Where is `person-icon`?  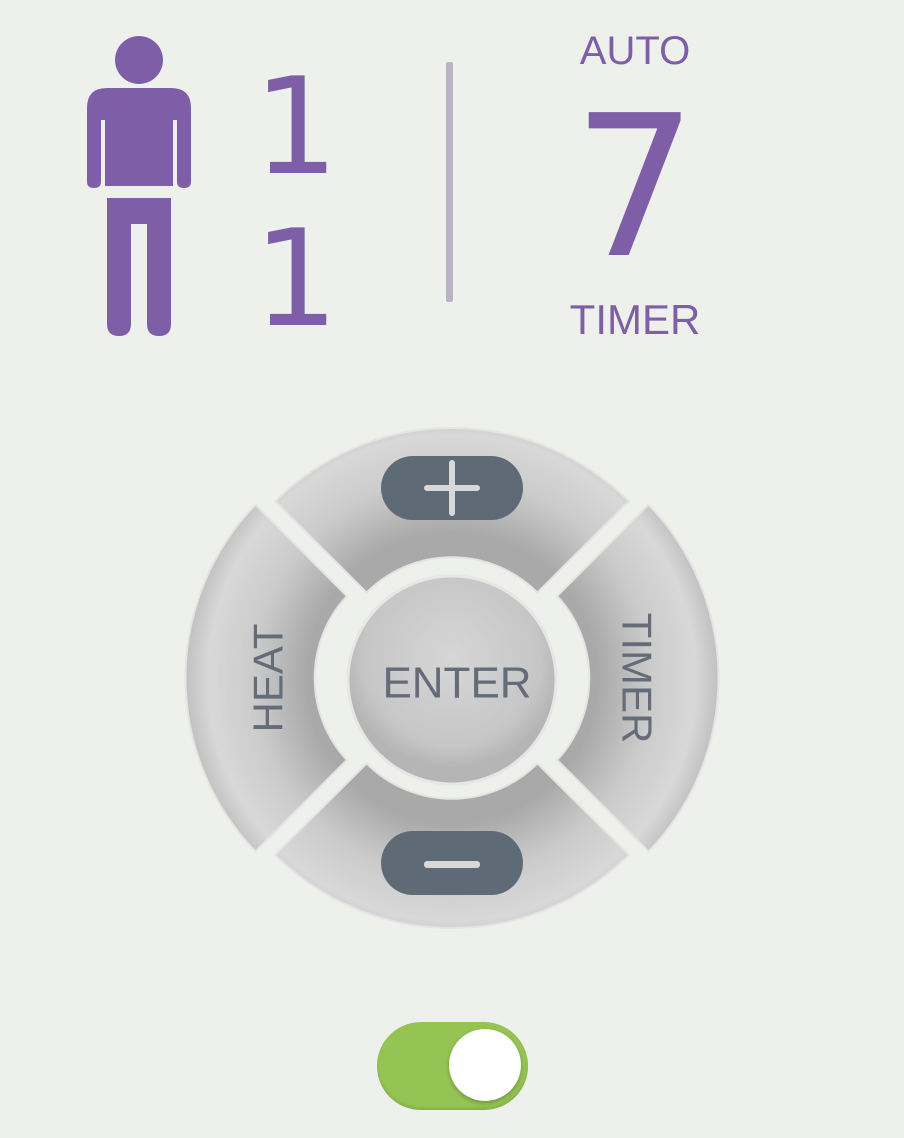 person-icon is located at coordinates (139, 186).